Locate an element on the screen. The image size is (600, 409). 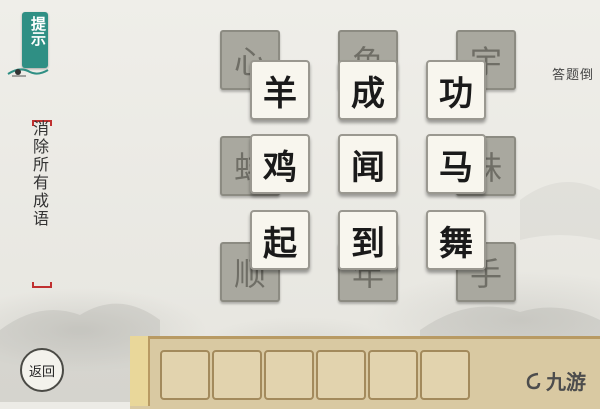
hint-label: 提示 is located at coordinates (38, 31).